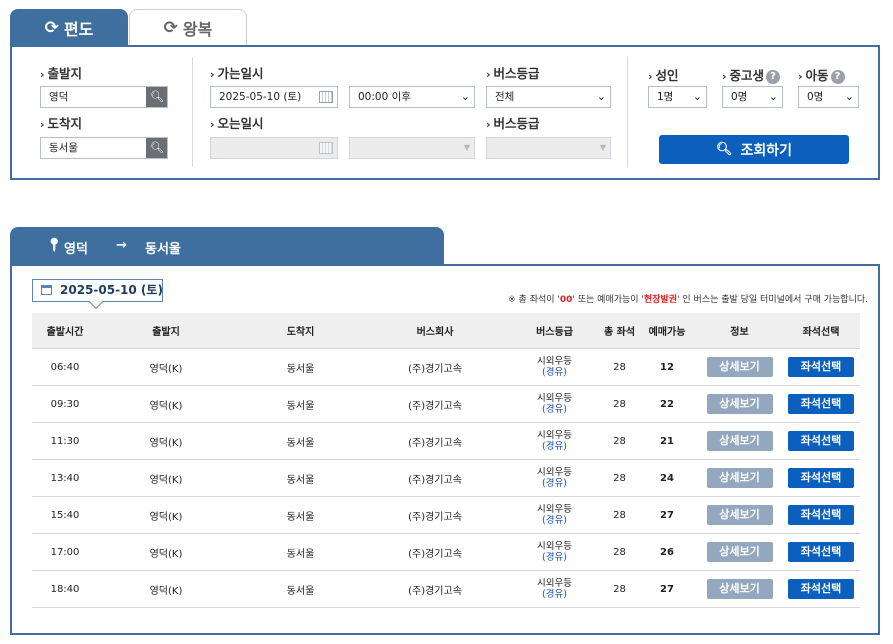 This screenshot has height=644, width=893. What do you see at coordinates (412, 97) in the screenshot?
I see `go-time-select: 00:00 이후 ⌄` at bounding box center [412, 97].